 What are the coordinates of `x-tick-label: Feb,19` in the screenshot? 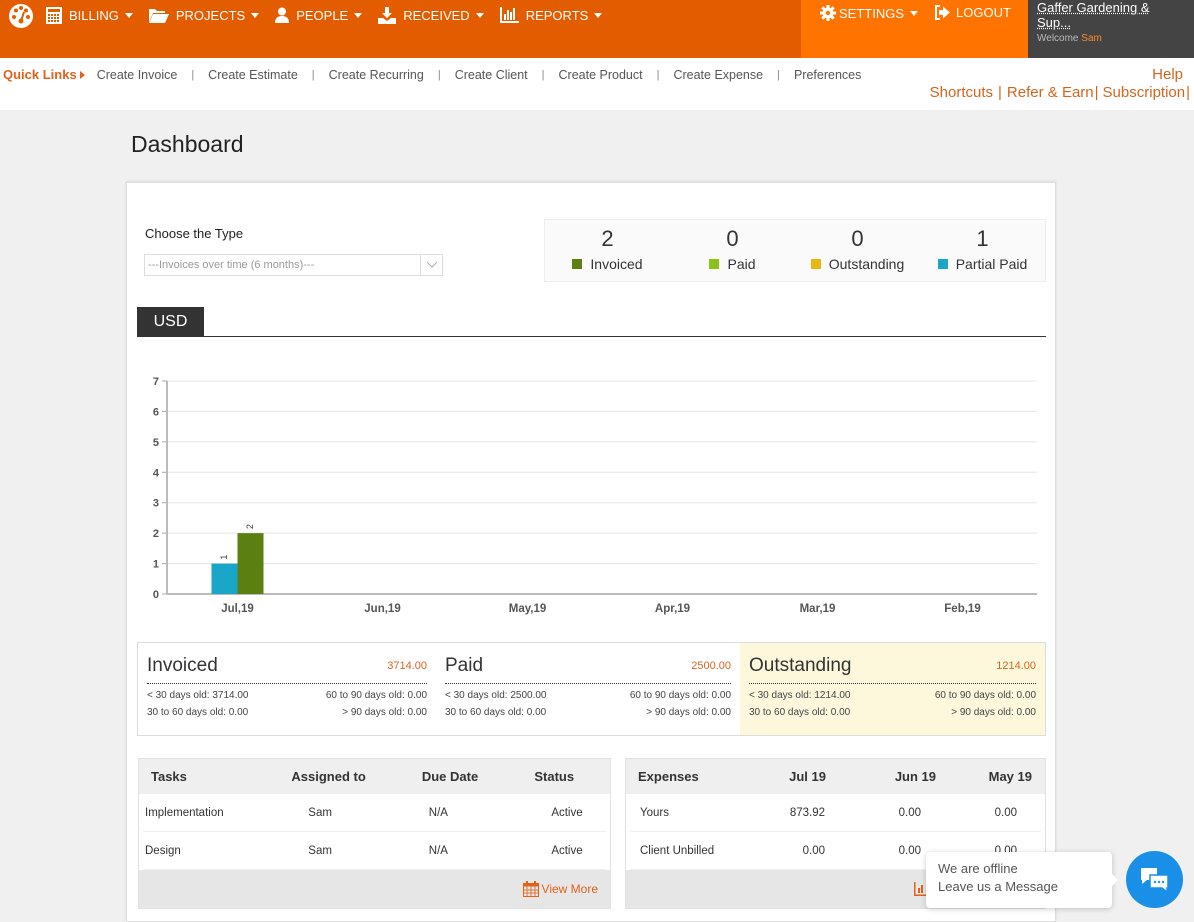 It's located at (962, 609).